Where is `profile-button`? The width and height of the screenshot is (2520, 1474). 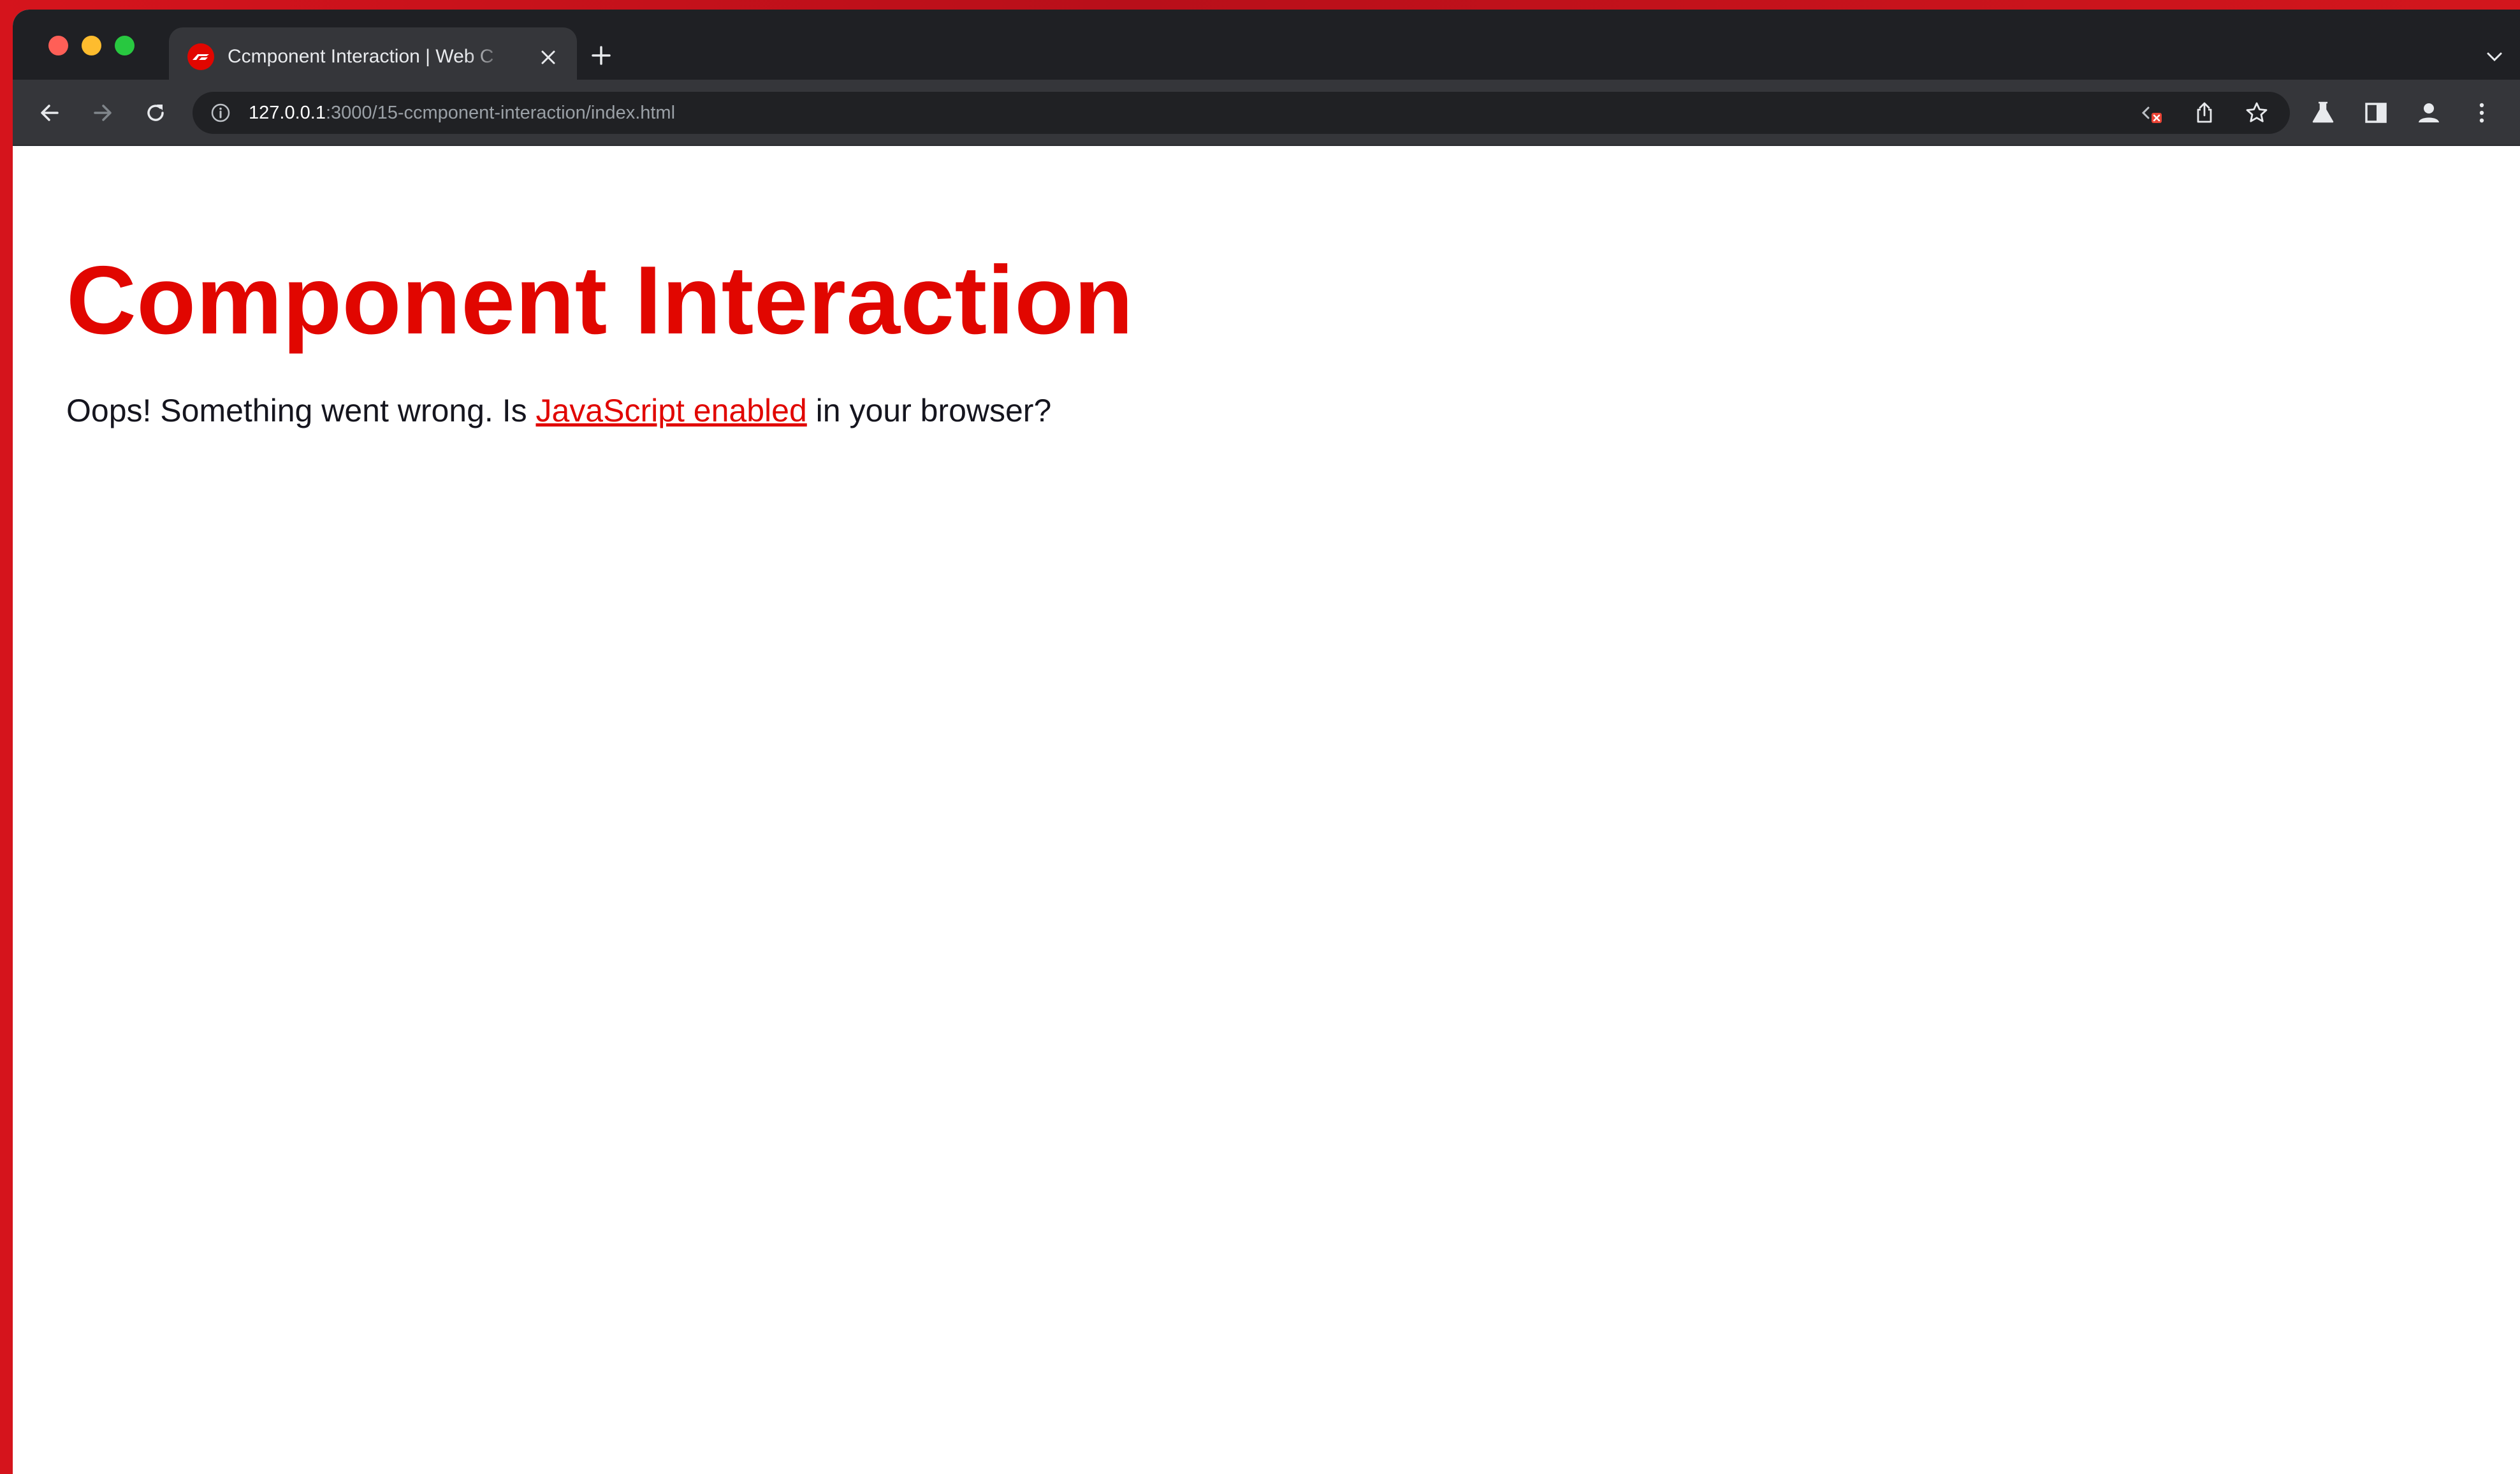 profile-button is located at coordinates (2429, 113).